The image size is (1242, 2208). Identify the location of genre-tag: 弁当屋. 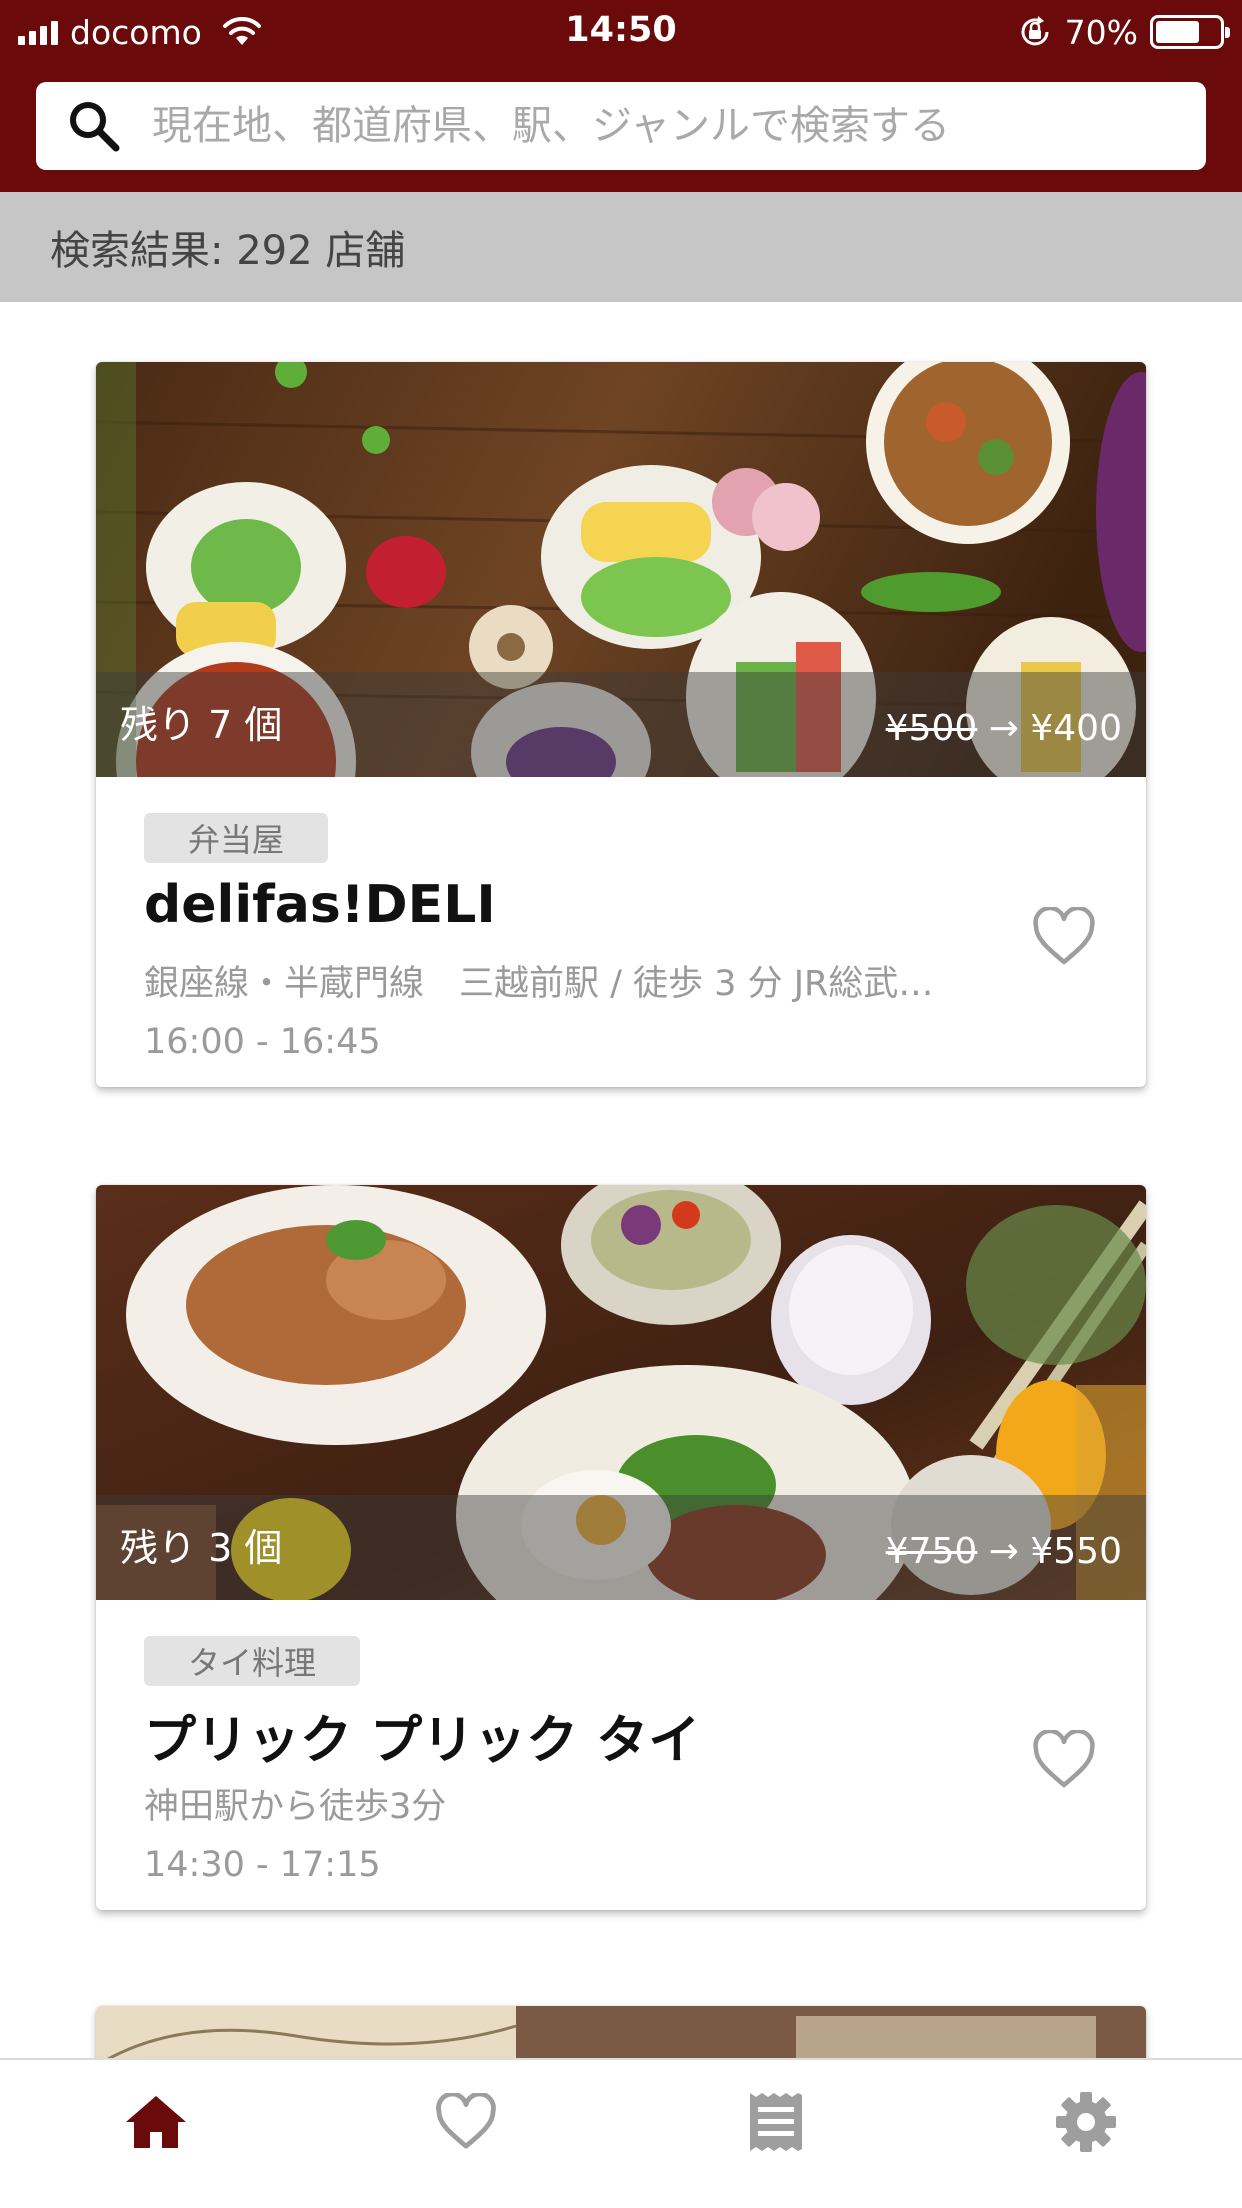
(236, 838).